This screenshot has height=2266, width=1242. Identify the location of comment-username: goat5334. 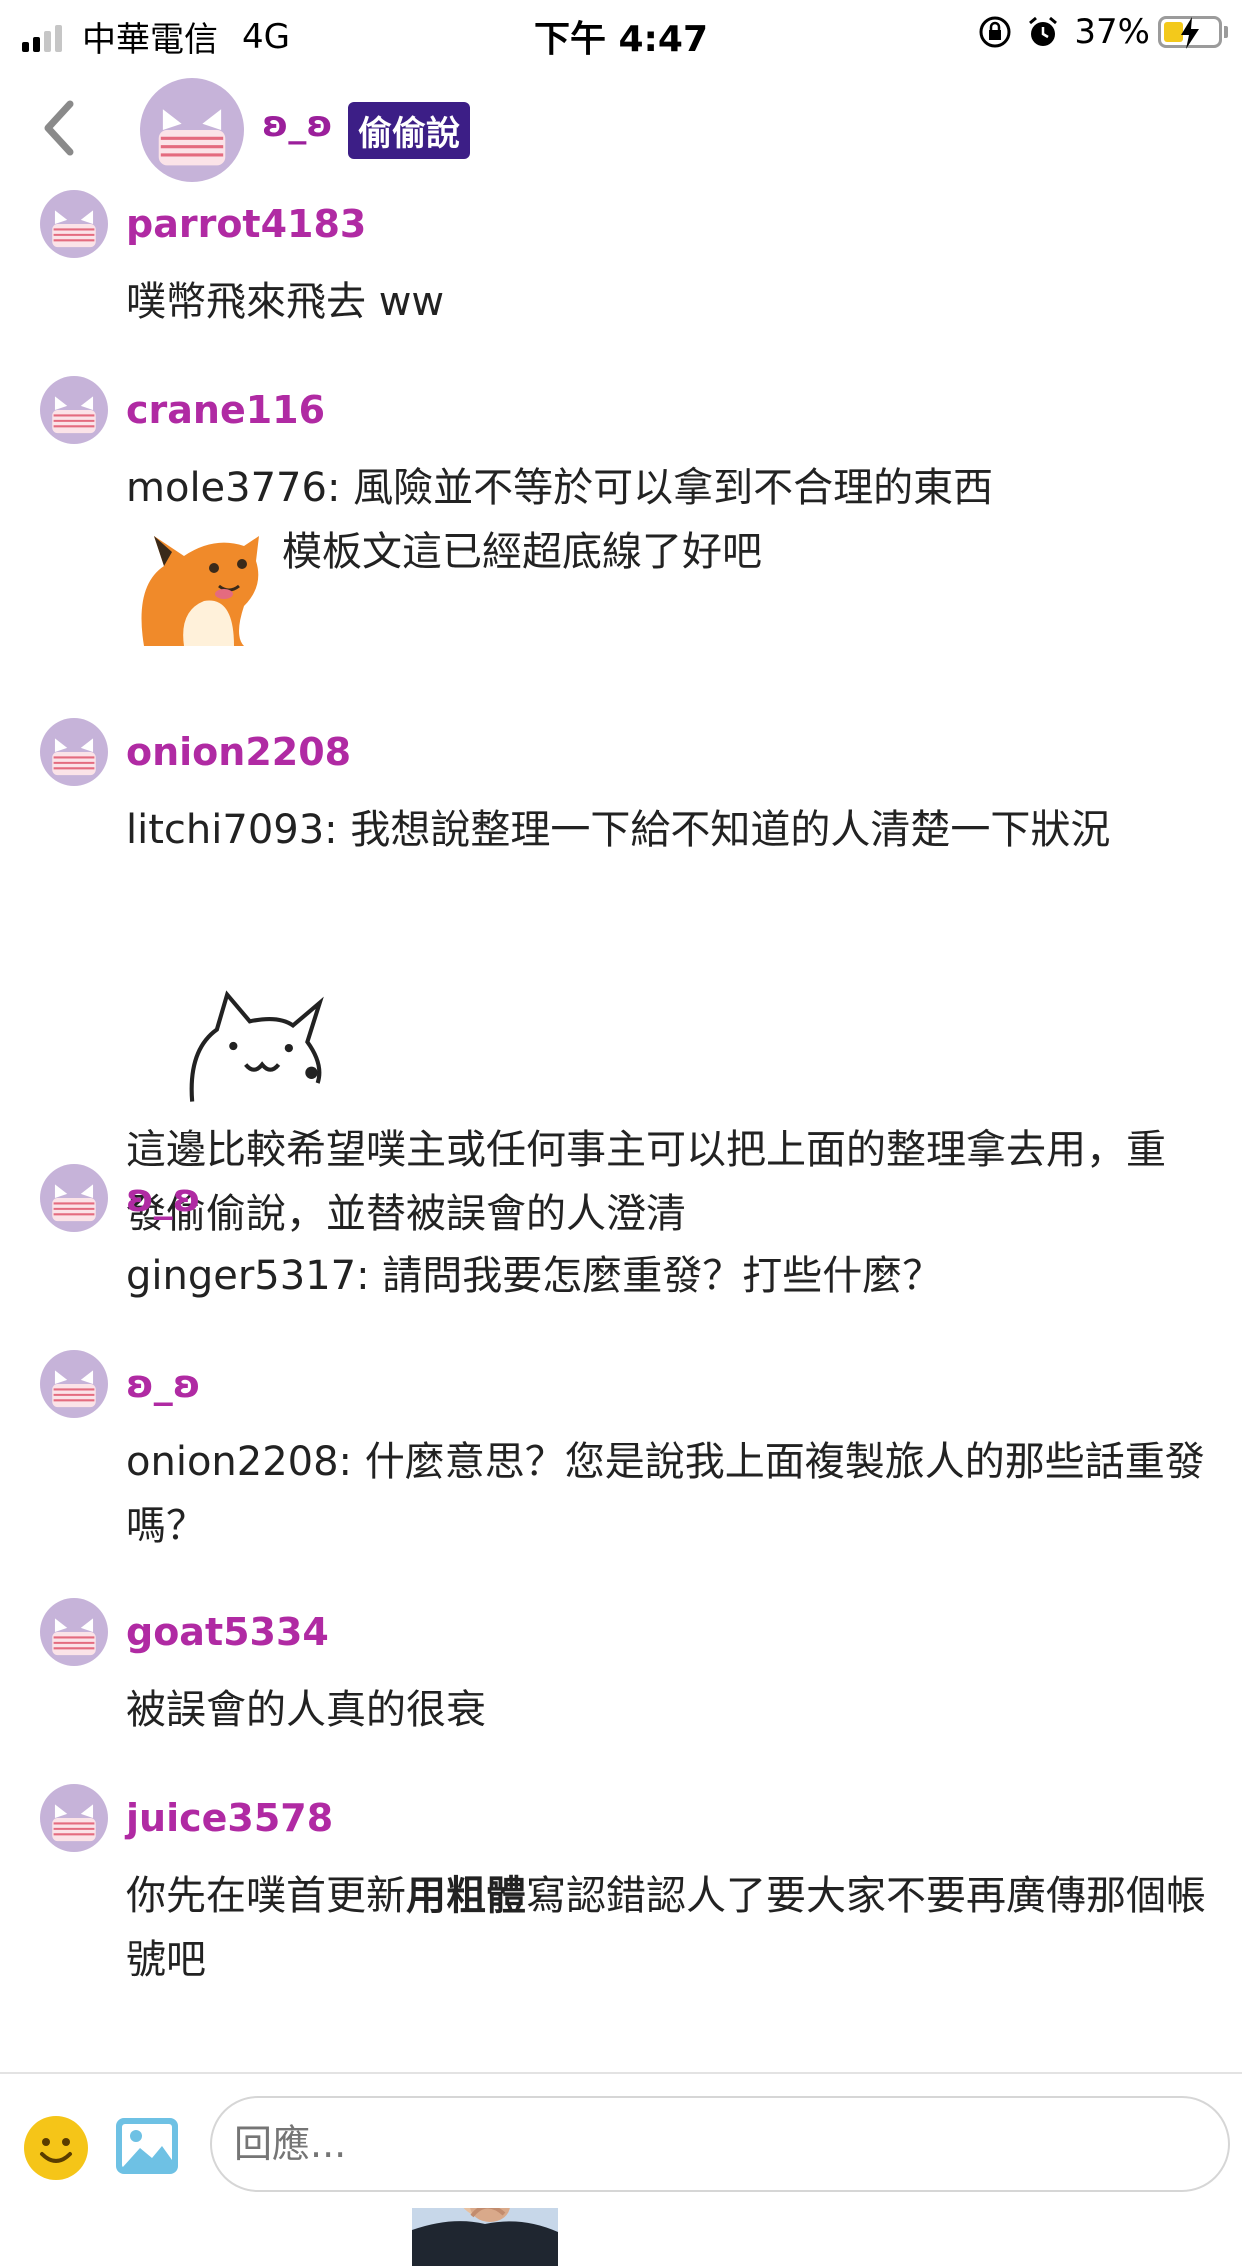
(227, 1632).